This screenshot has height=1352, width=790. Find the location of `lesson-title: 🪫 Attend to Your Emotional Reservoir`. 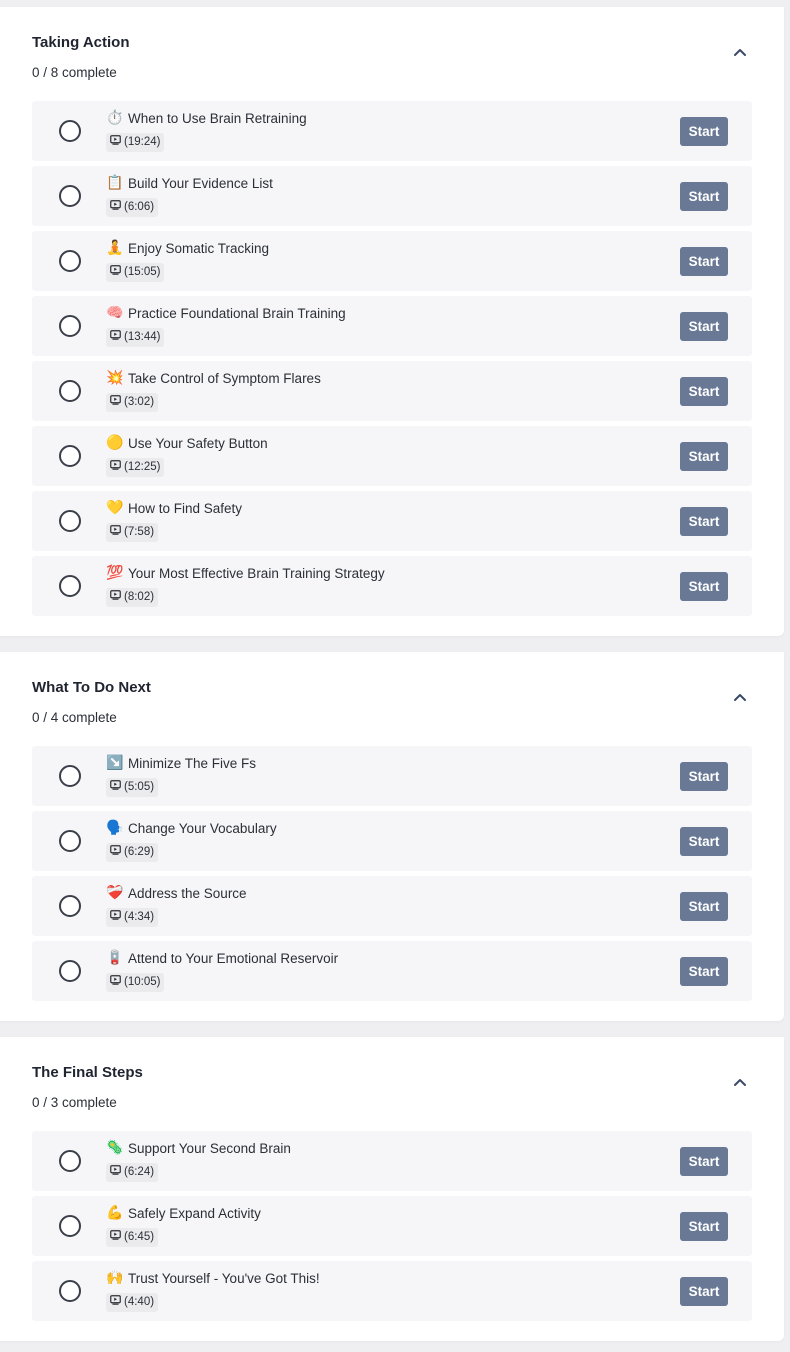

lesson-title: 🪫 Attend to Your Emotional Reservoir is located at coordinates (222, 958).